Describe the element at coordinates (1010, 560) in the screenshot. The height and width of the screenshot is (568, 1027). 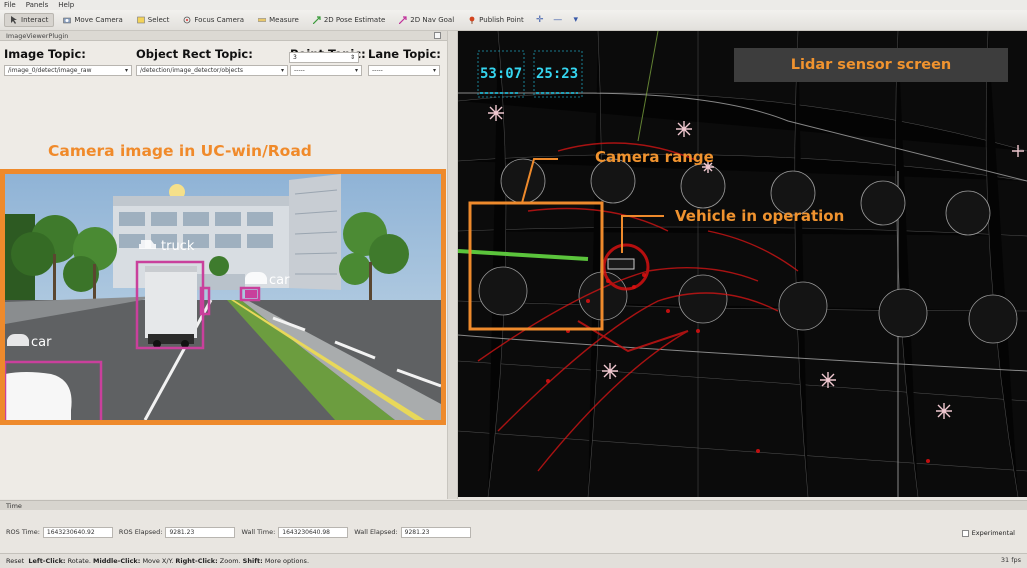
I see `fps-counter: 31 fps` at that location.